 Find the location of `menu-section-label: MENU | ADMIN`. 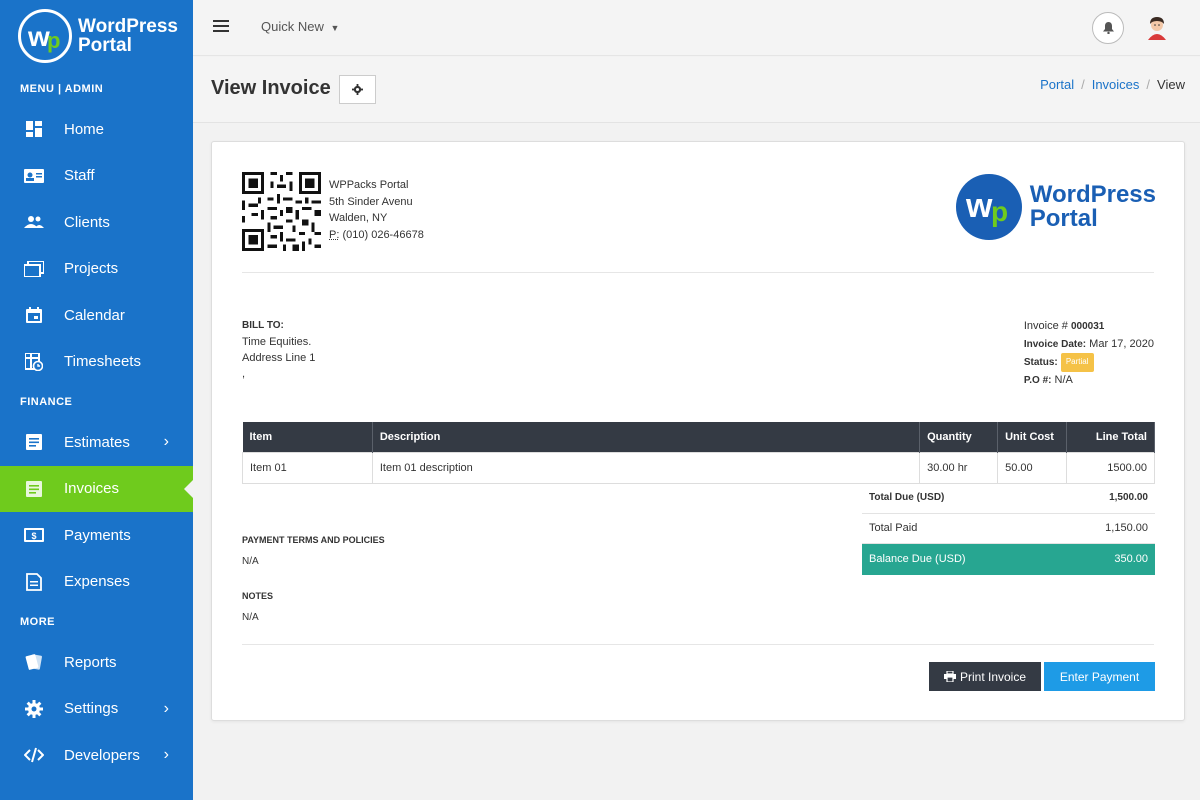

menu-section-label: MENU | ADMIN is located at coordinates (62, 89).